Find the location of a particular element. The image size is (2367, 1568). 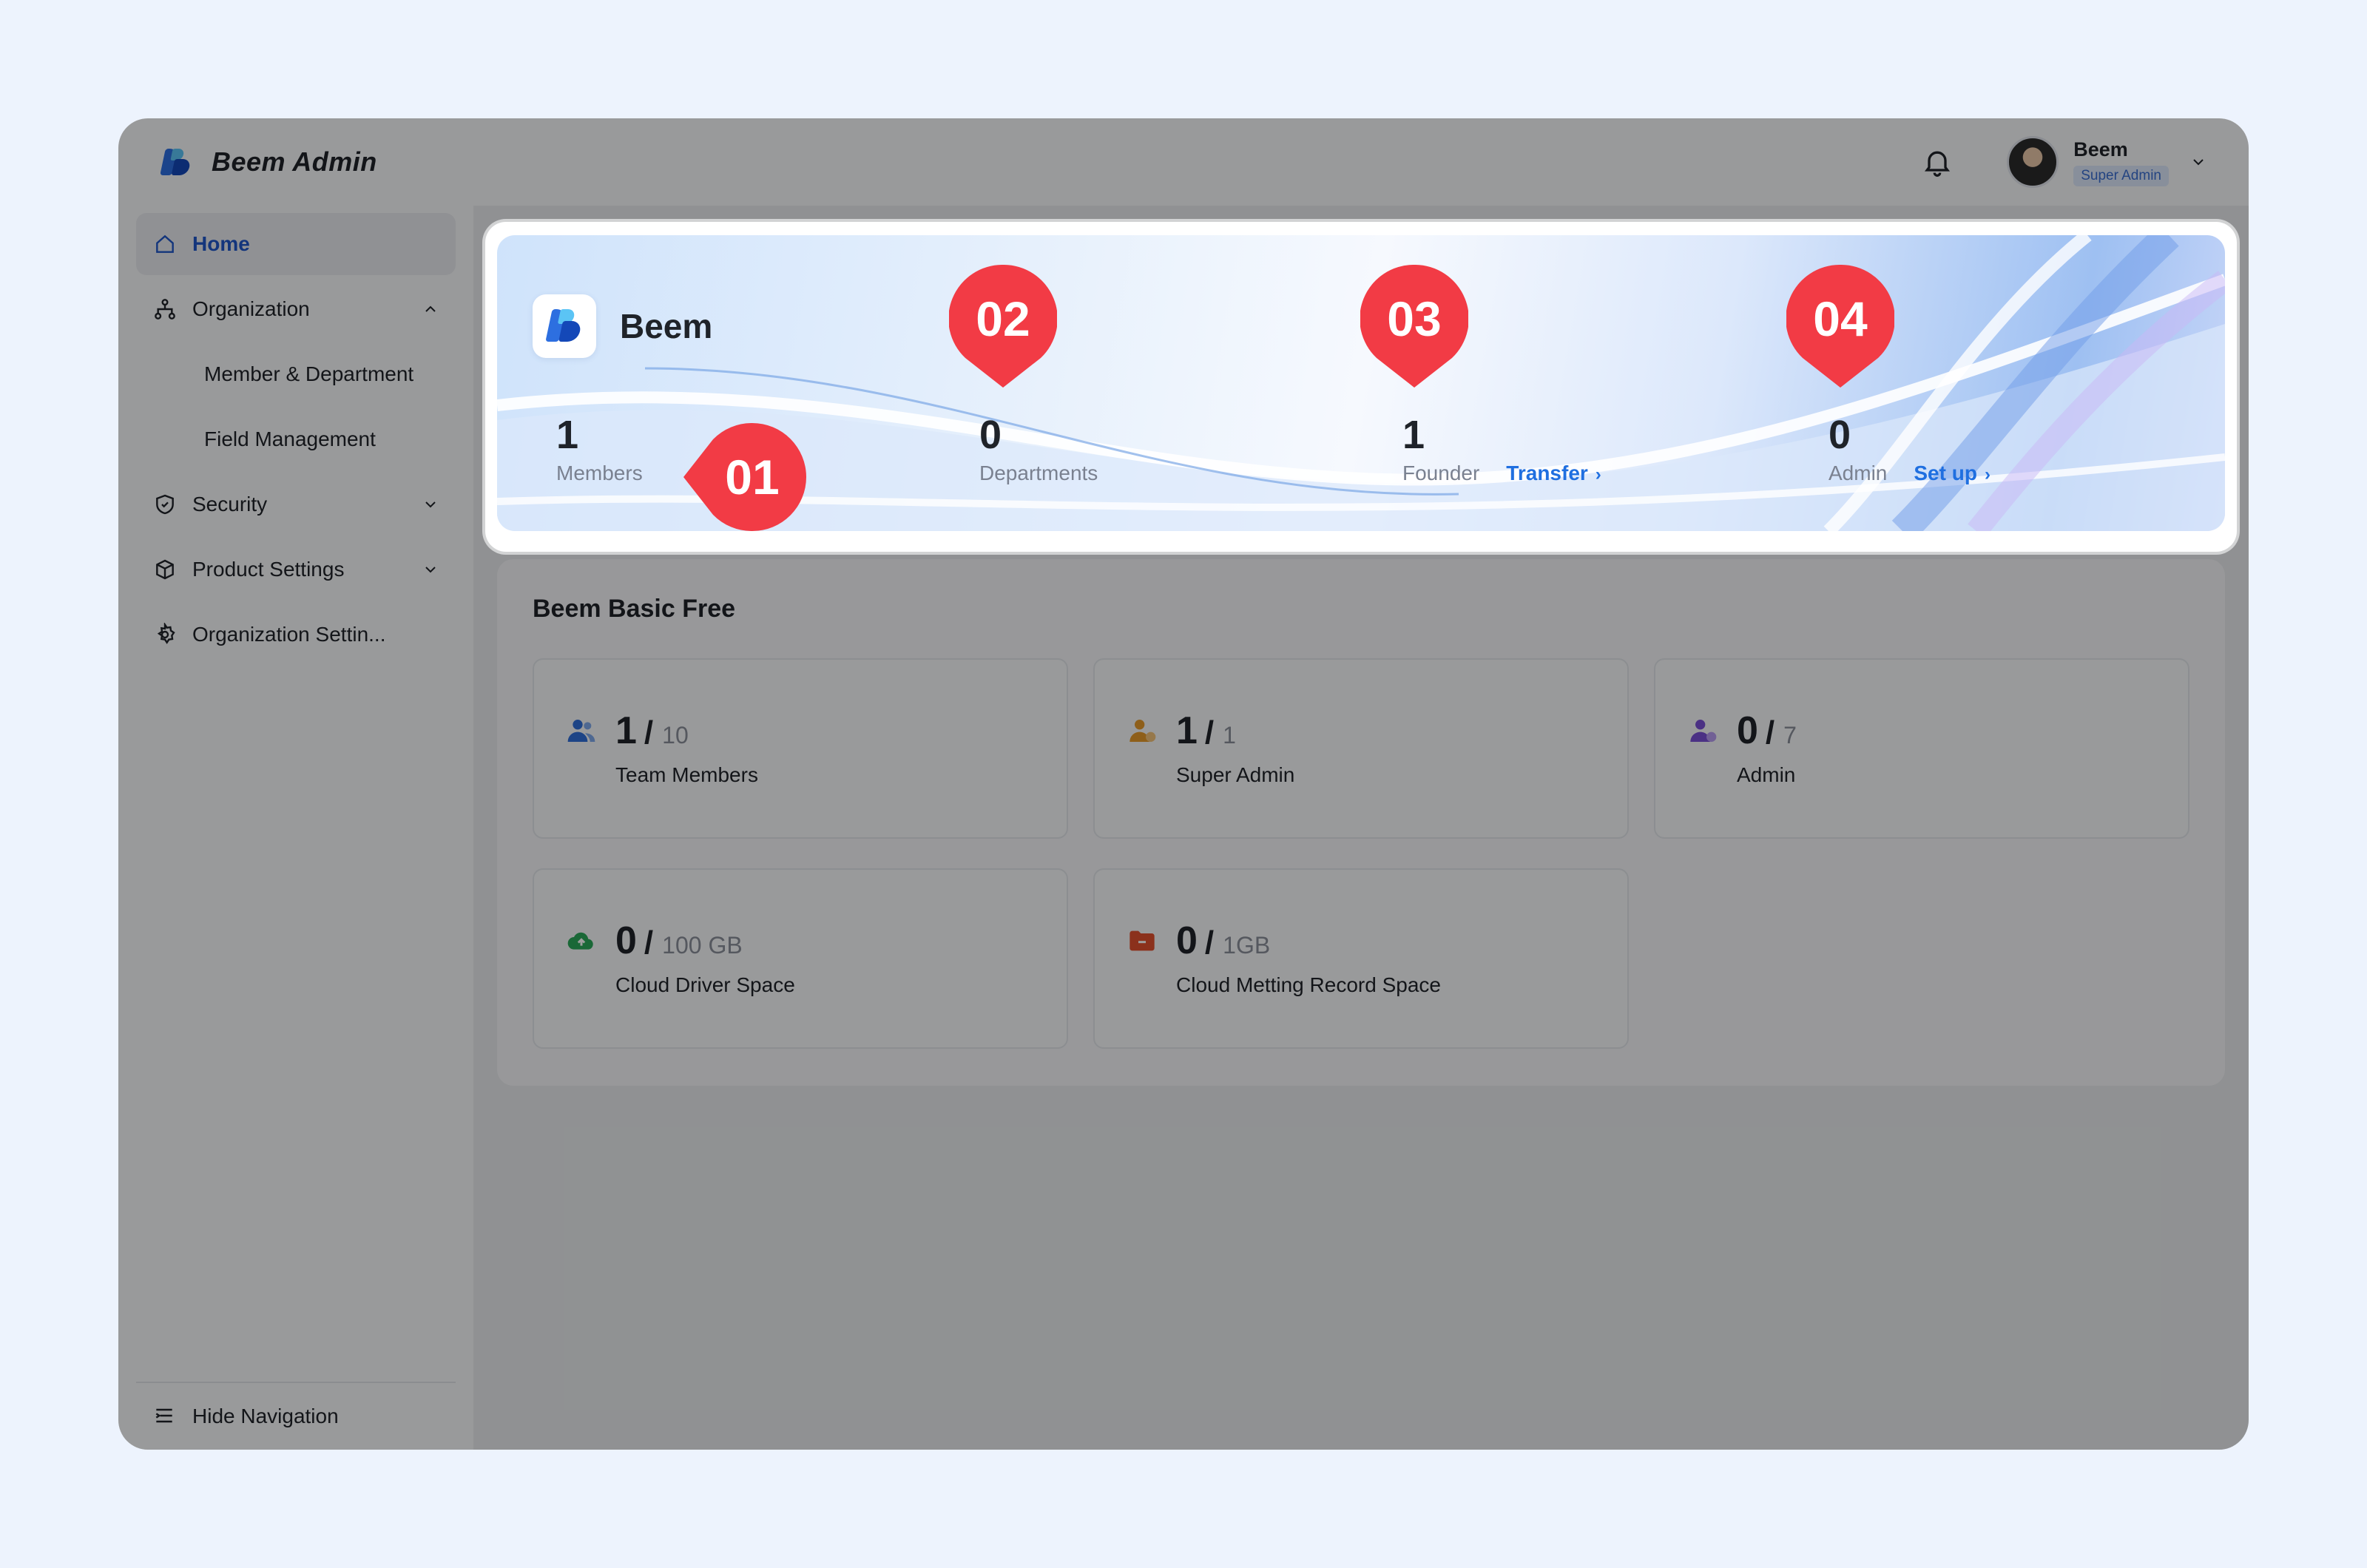

marker-03: 03 is located at coordinates (1415, 326).